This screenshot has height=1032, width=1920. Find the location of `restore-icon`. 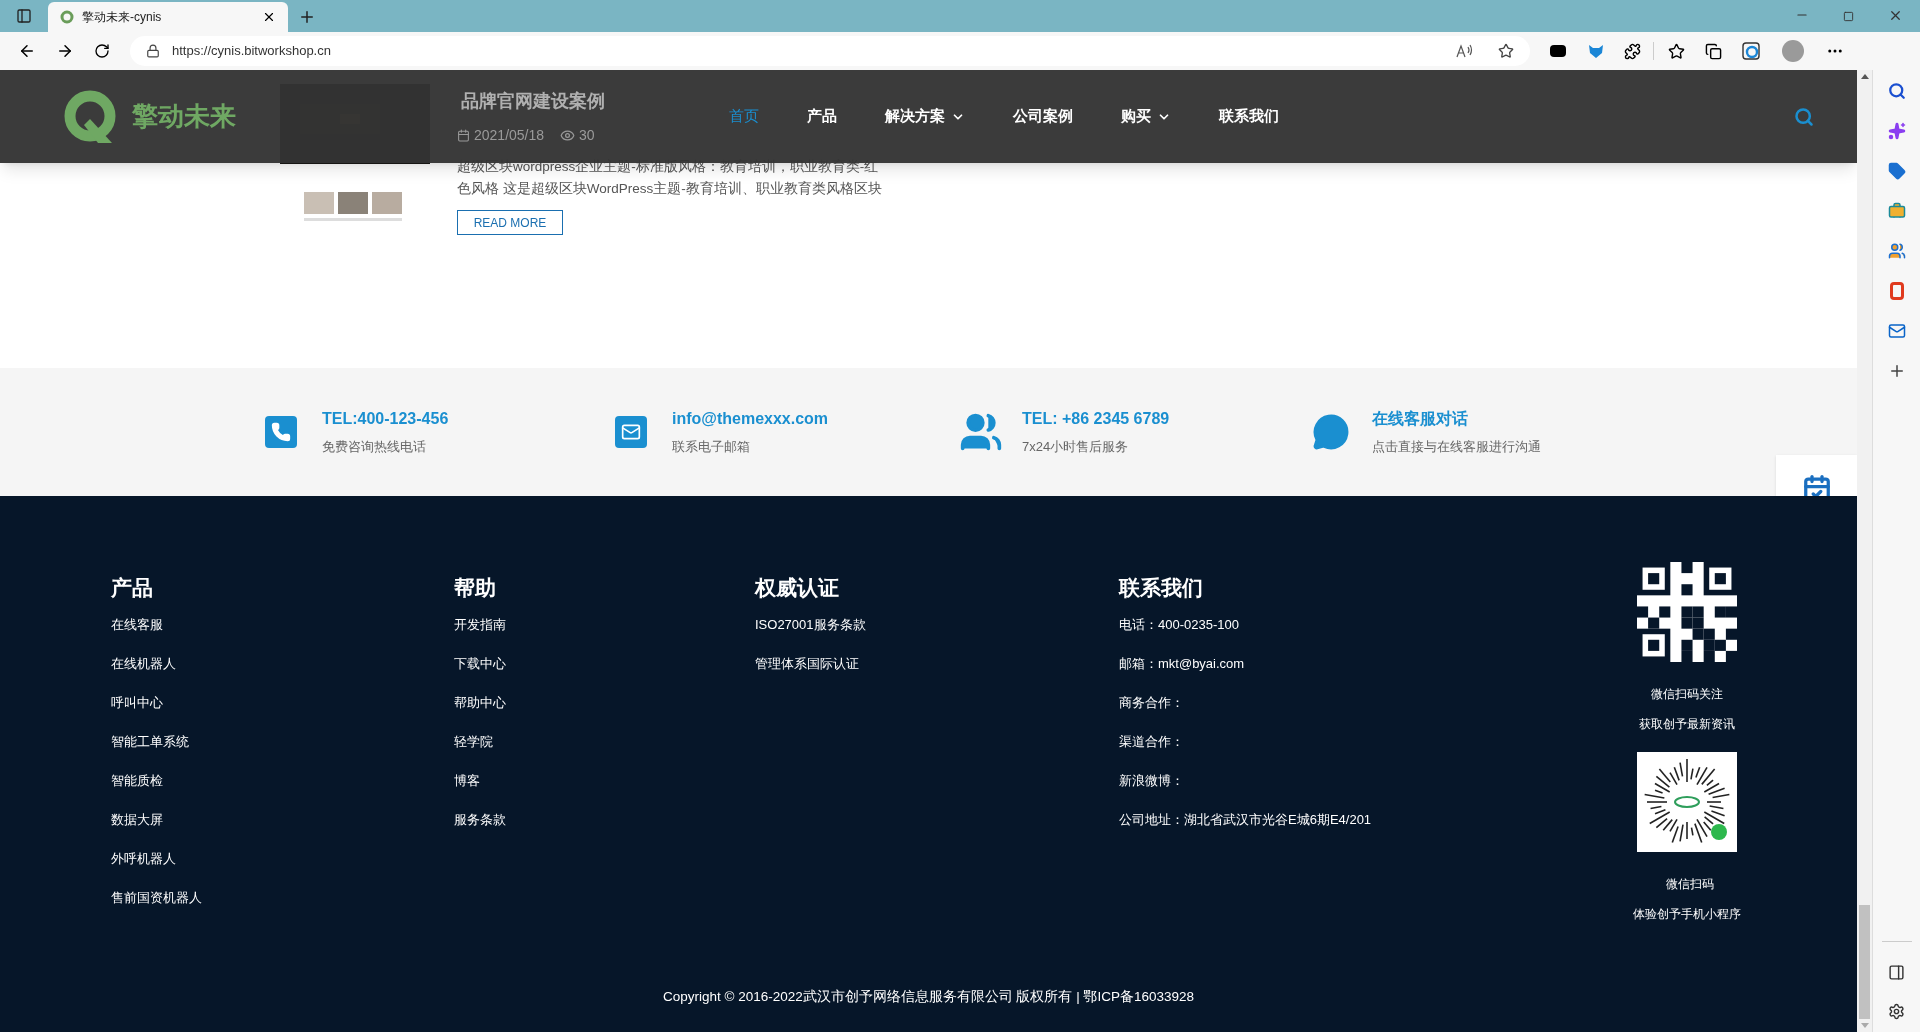

restore-icon is located at coordinates (1848, 16).